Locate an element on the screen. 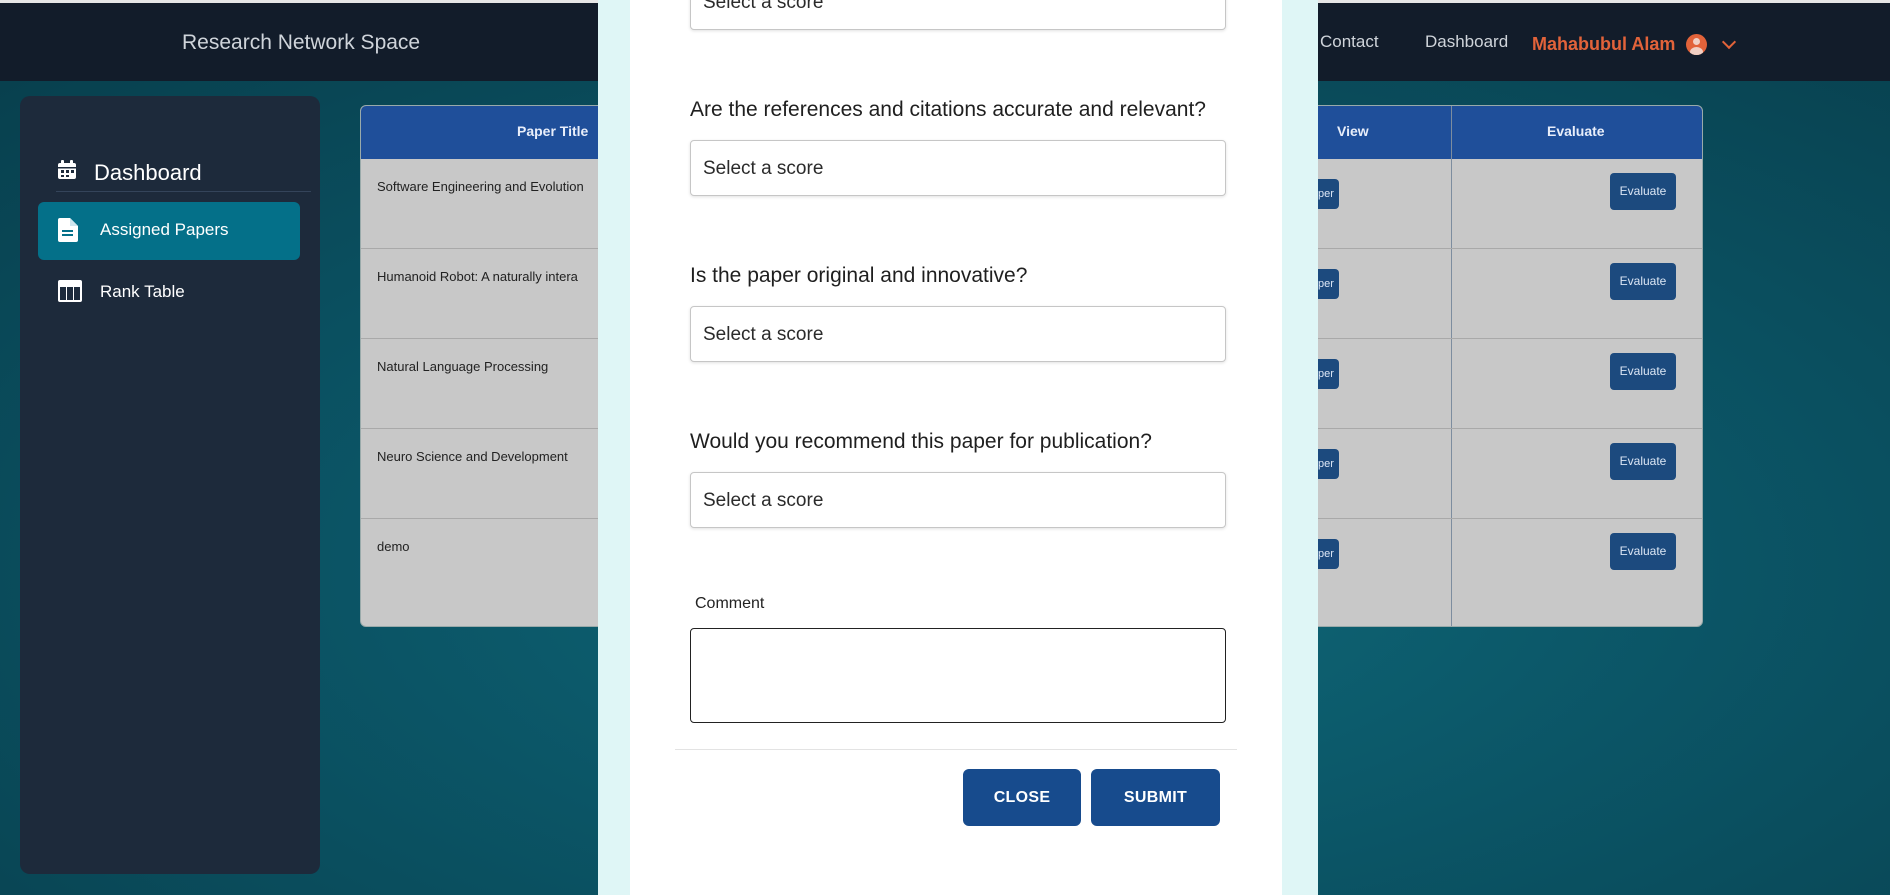  sidebar-item-rank-table: Rank Table is located at coordinates (169, 293).